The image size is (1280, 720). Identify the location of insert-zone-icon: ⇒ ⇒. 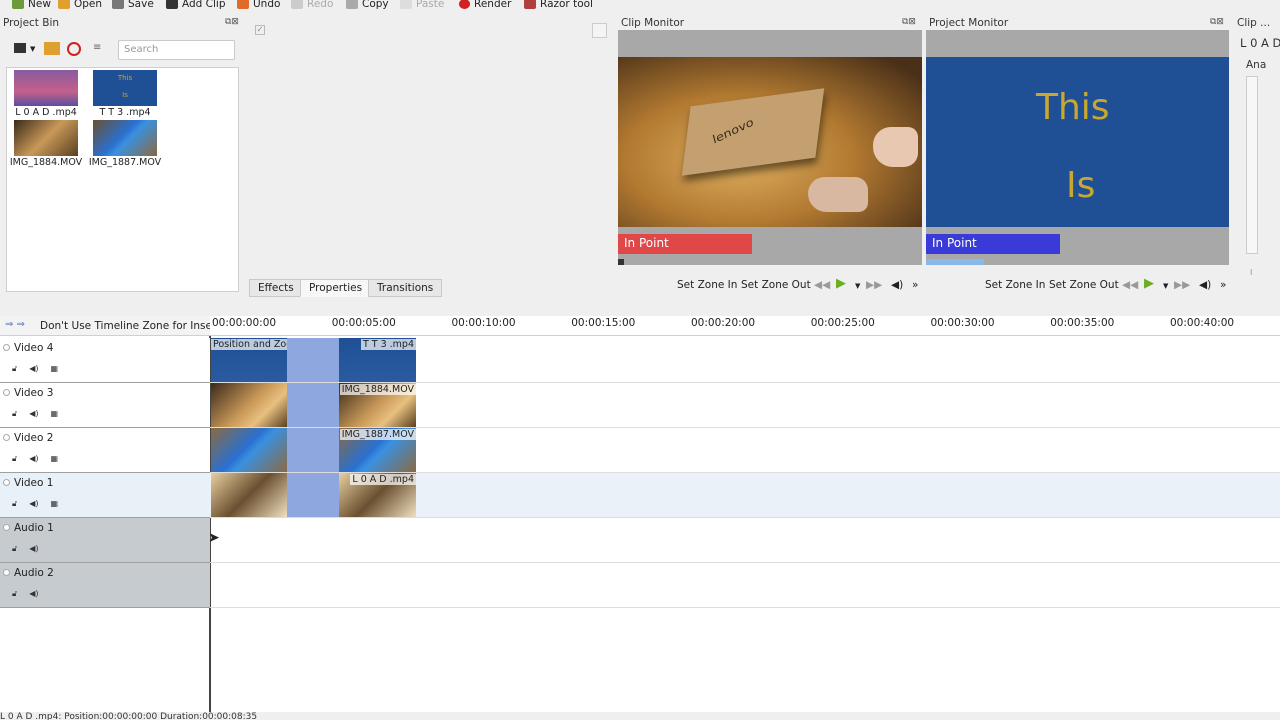
(15, 324).